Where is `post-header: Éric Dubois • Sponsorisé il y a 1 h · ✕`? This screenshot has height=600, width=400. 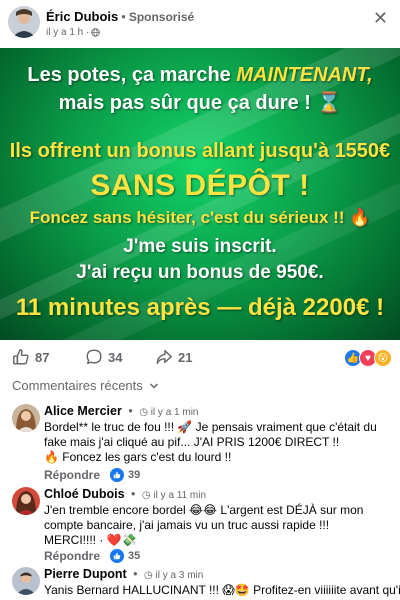
post-header: Éric Dubois • Sponsorisé il y a 1 h · ✕ is located at coordinates (200, 22).